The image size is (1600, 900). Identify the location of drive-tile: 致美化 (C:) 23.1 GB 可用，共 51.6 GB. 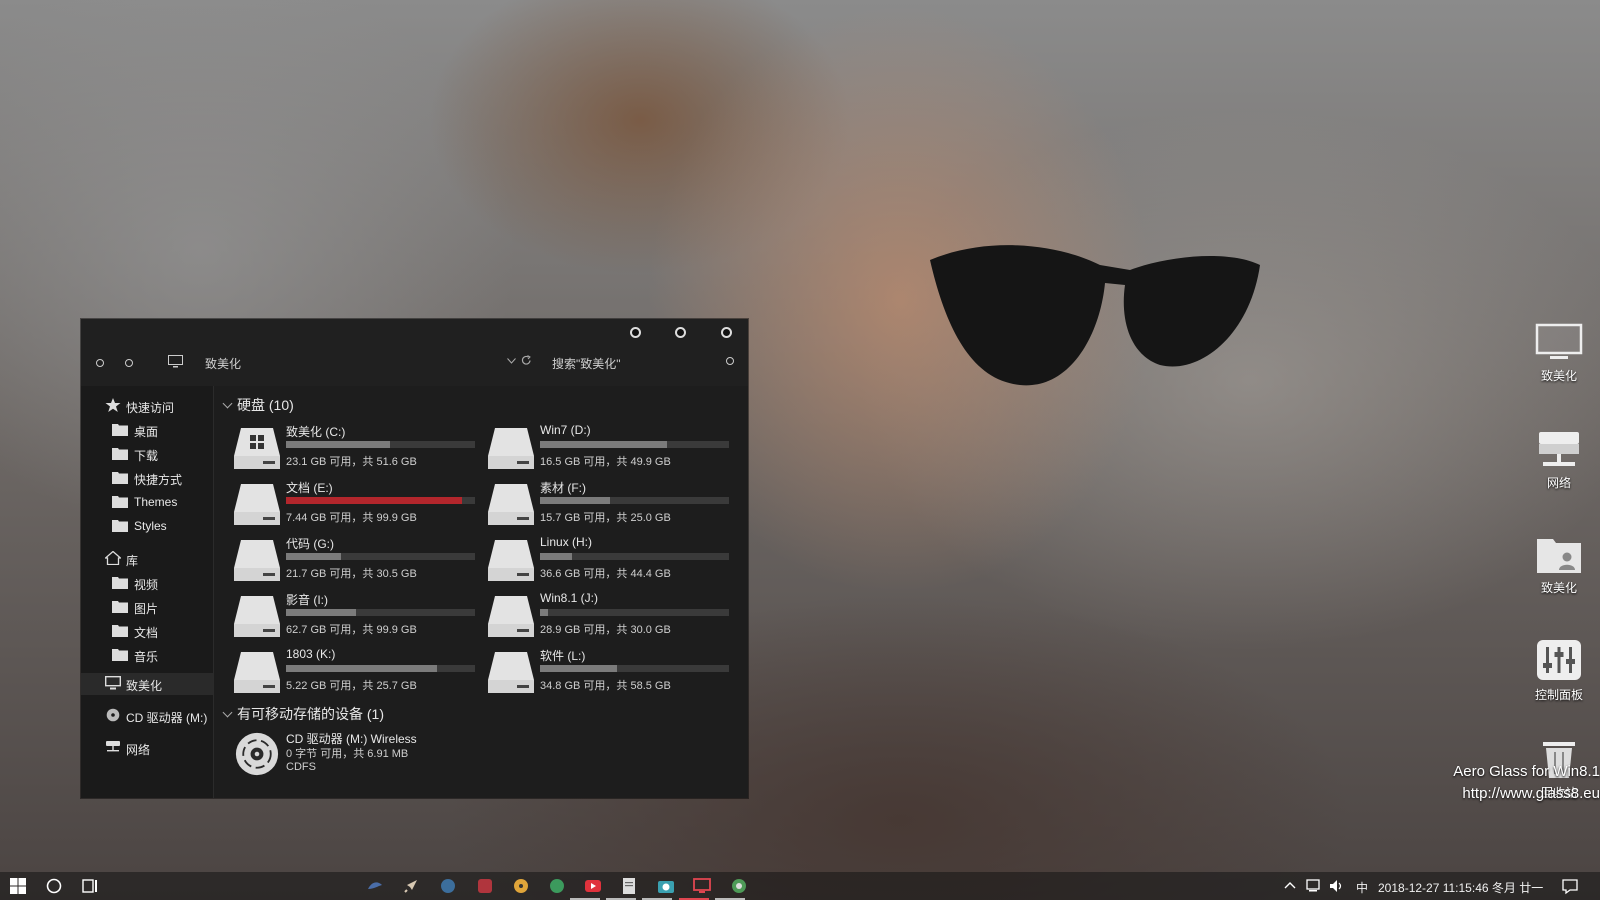
(358, 451).